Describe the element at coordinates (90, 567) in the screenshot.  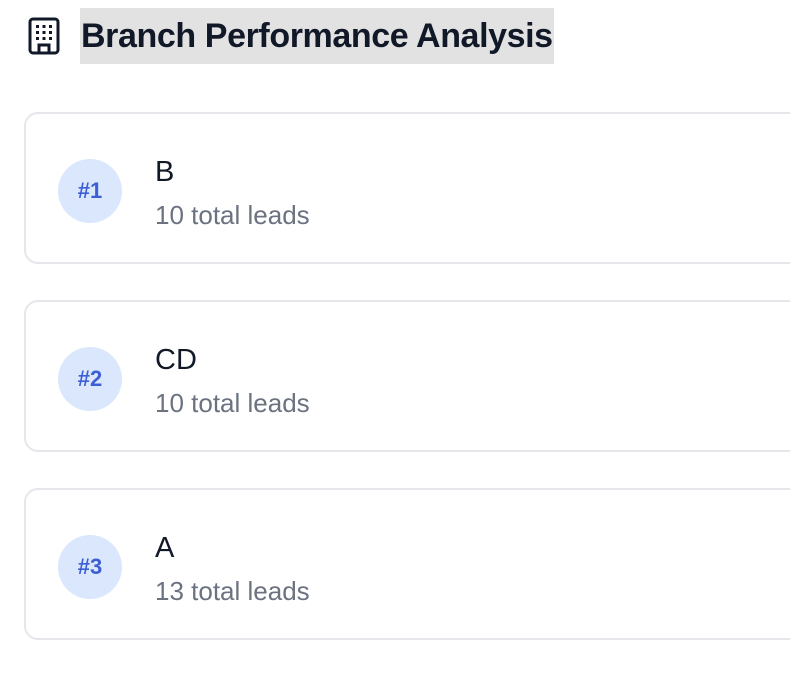
I see `rank-badge: #3` at that location.